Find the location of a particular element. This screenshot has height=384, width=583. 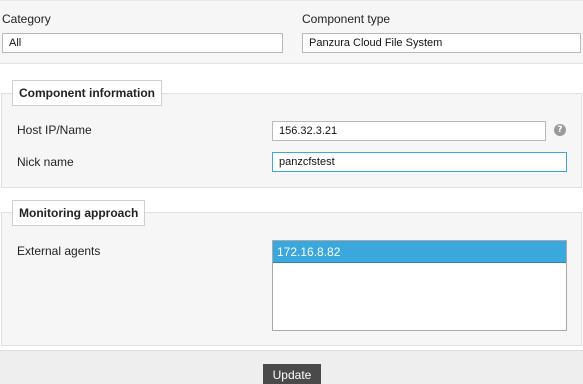

component-type-select: Panzura Cloud File System is located at coordinates (441, 43).